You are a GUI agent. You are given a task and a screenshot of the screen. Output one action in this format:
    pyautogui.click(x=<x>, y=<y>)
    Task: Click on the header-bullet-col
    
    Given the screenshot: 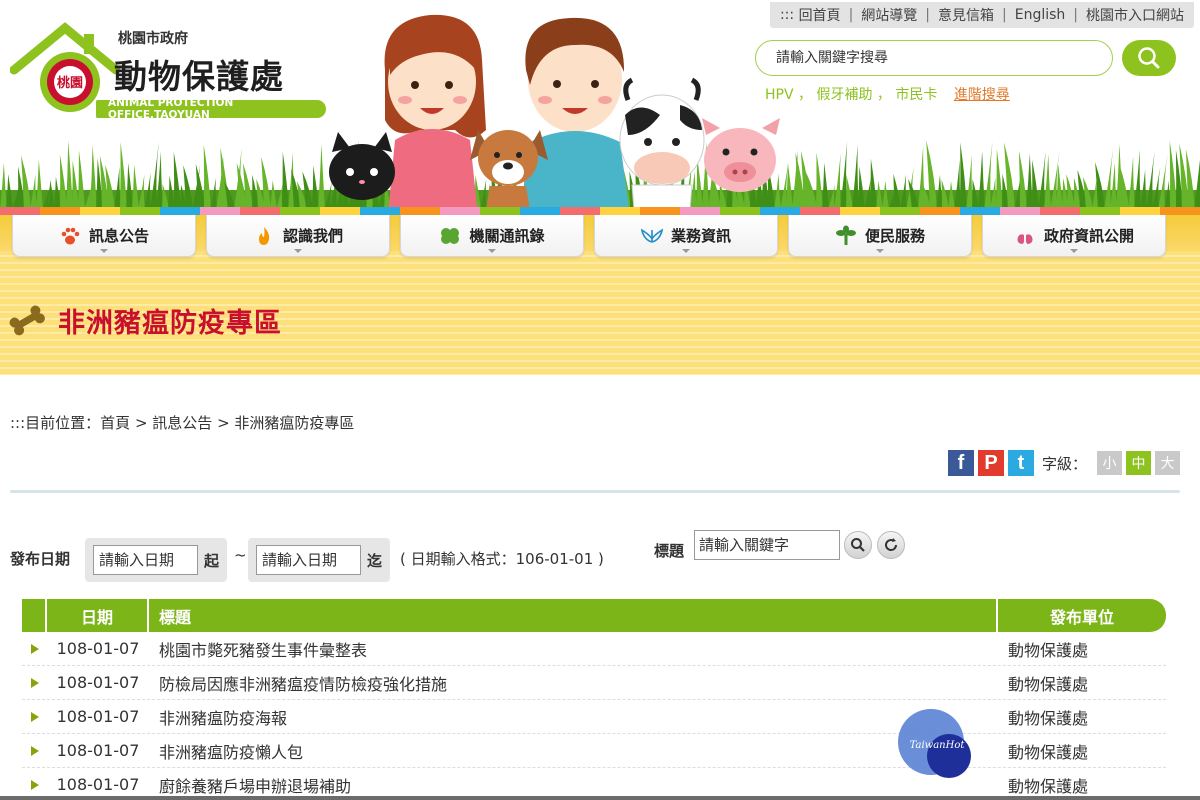 What is the action you would take?
    pyautogui.click(x=34, y=615)
    